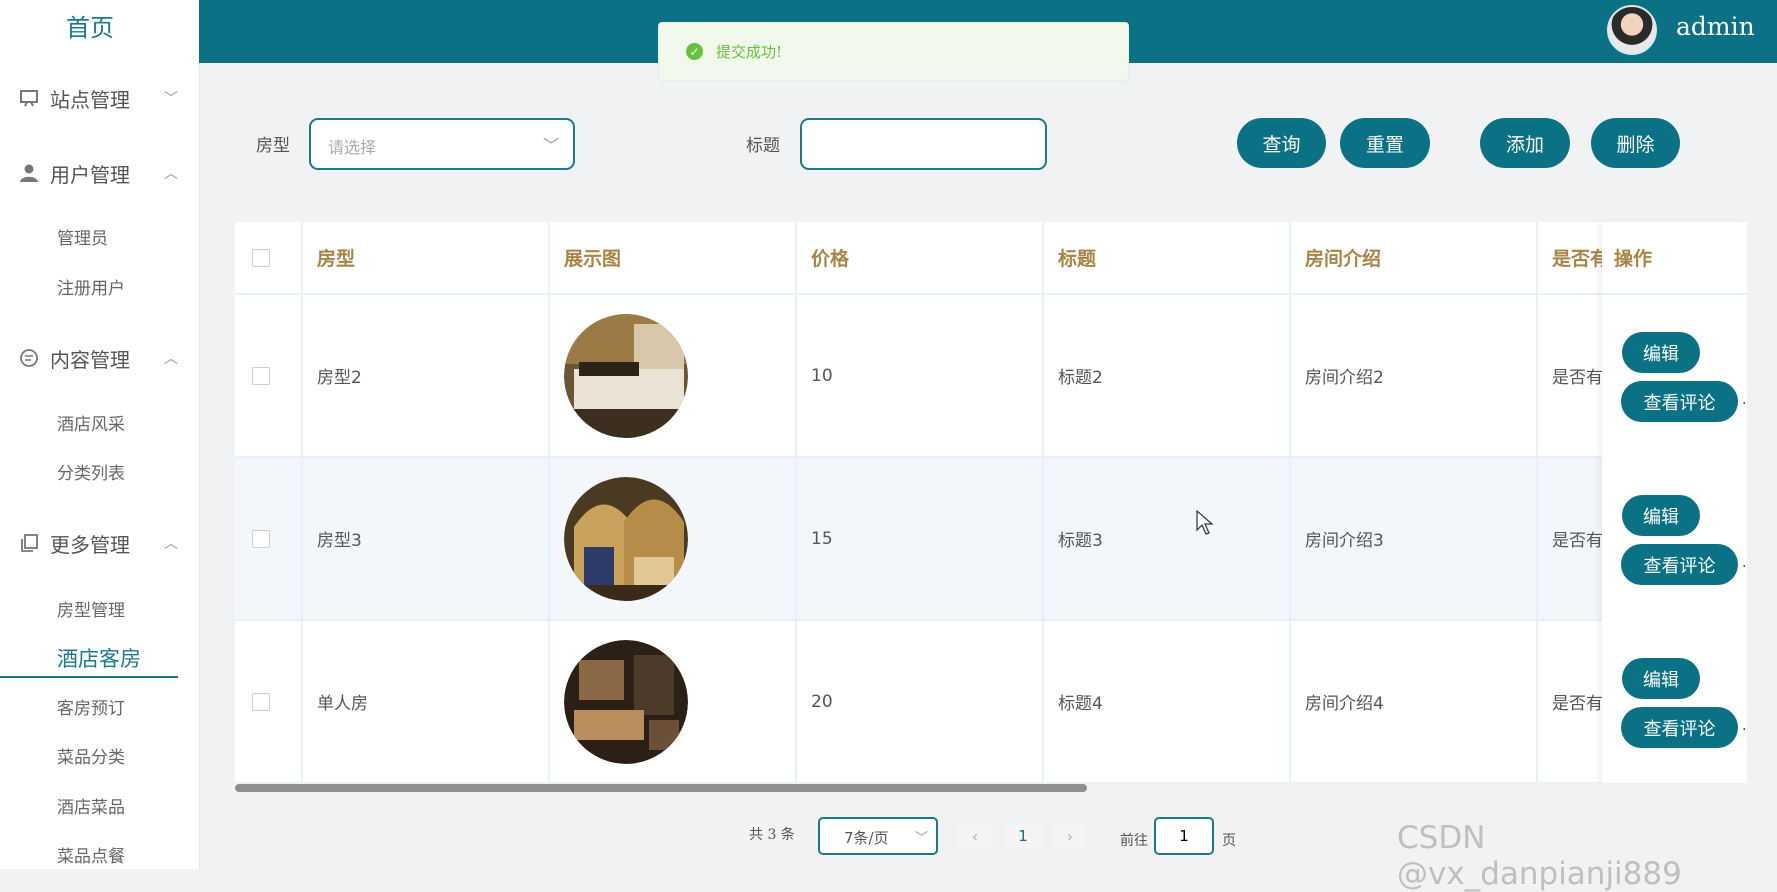 This screenshot has width=1777, height=892. I want to click on delete-button: 删除, so click(1635, 143).